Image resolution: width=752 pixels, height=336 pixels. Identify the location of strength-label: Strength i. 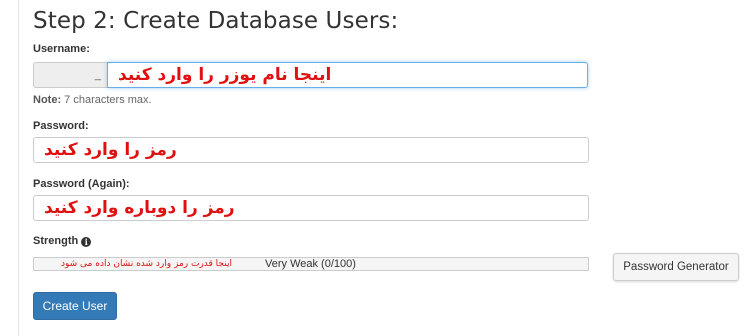
(62, 241).